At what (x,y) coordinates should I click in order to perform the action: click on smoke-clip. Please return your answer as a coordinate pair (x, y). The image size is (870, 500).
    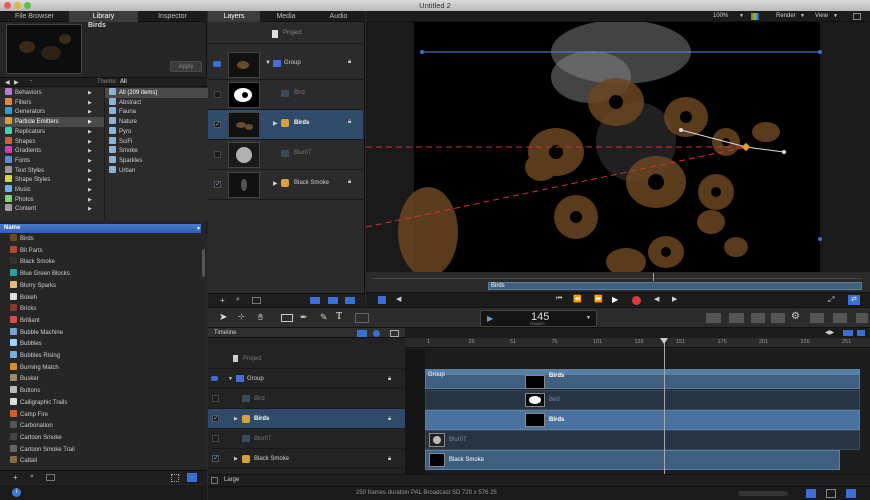
    Looking at the image, I should click on (632, 460).